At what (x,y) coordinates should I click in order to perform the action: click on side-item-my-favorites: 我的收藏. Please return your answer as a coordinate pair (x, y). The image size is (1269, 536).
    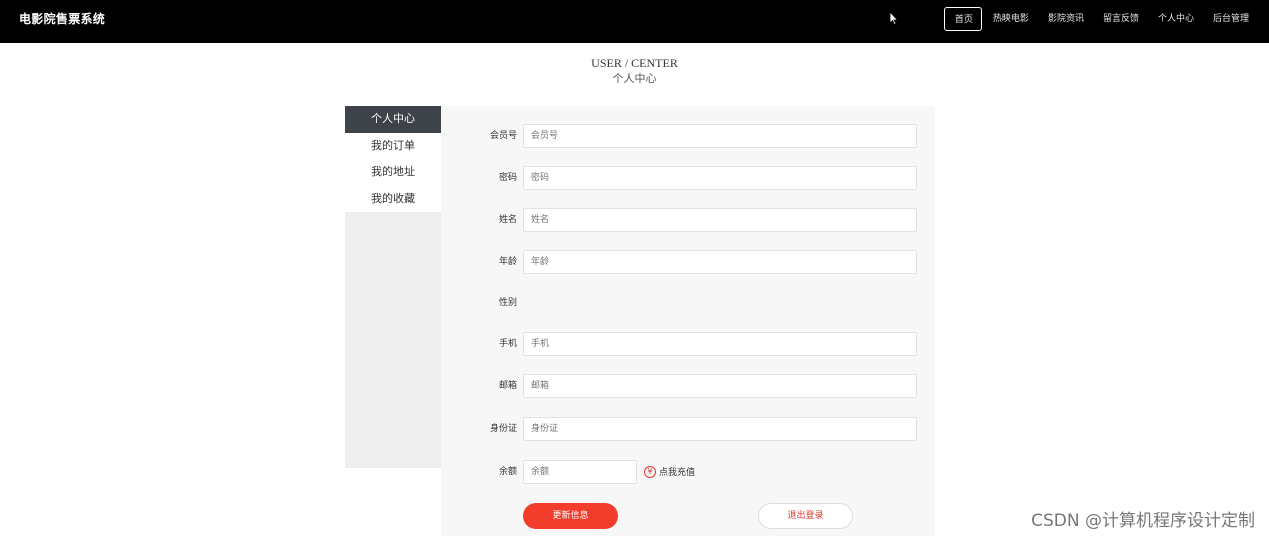
    Looking at the image, I should click on (393, 199).